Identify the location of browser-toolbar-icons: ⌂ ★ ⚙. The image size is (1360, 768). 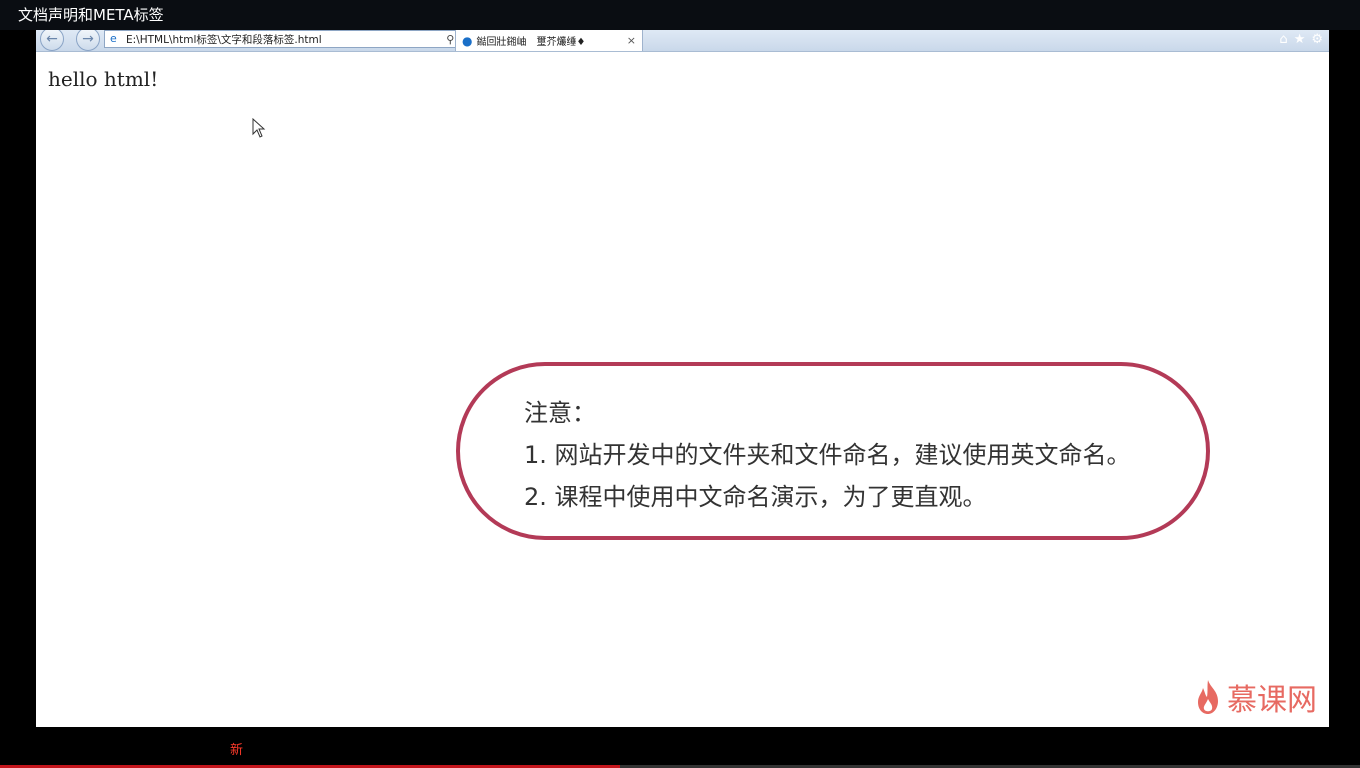
(1301, 39).